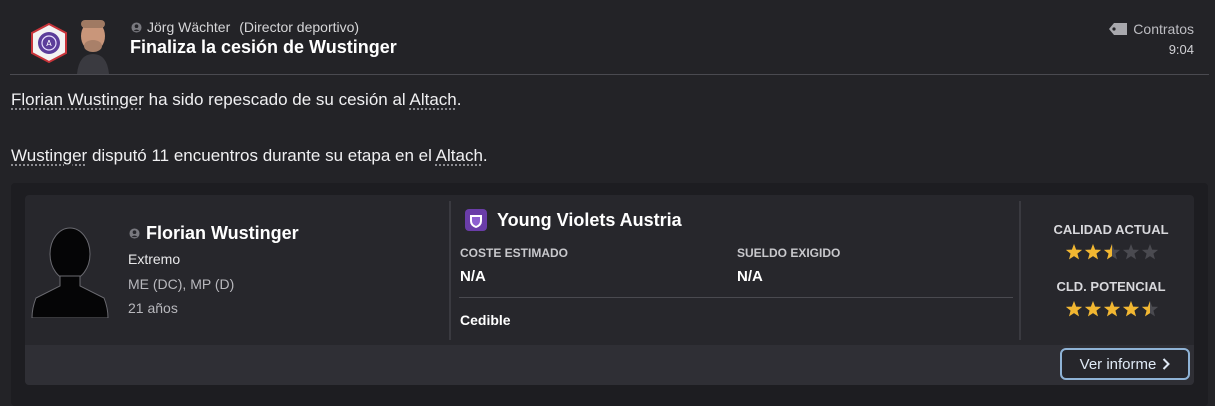 The height and width of the screenshot is (406, 1215). What do you see at coordinates (153, 308) in the screenshot?
I see `player-age: 21 años` at bounding box center [153, 308].